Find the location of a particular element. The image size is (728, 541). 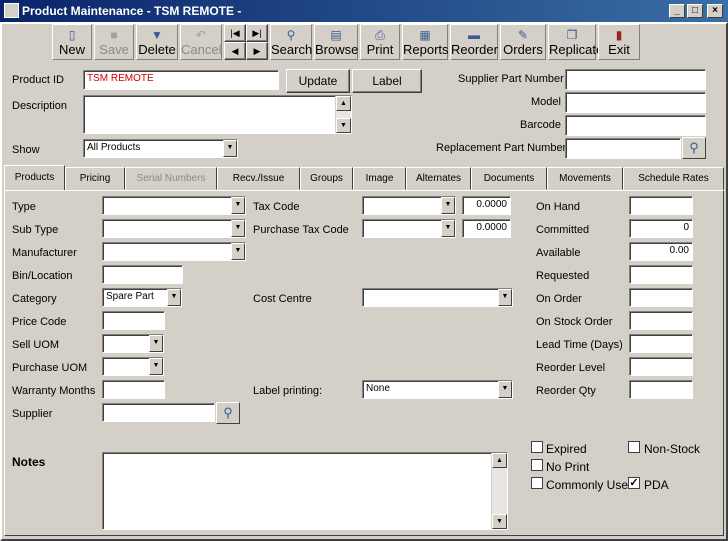

supplier-part-field is located at coordinates (635, 79).